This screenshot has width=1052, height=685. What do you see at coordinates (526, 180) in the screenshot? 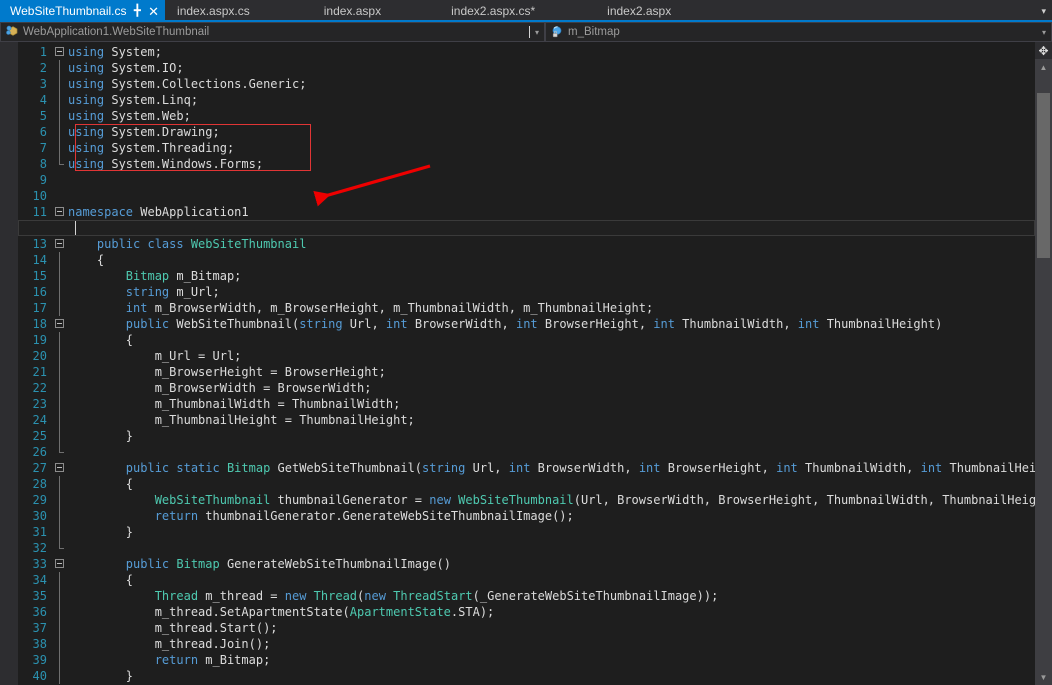
I see `code-line: 9` at bounding box center [526, 180].